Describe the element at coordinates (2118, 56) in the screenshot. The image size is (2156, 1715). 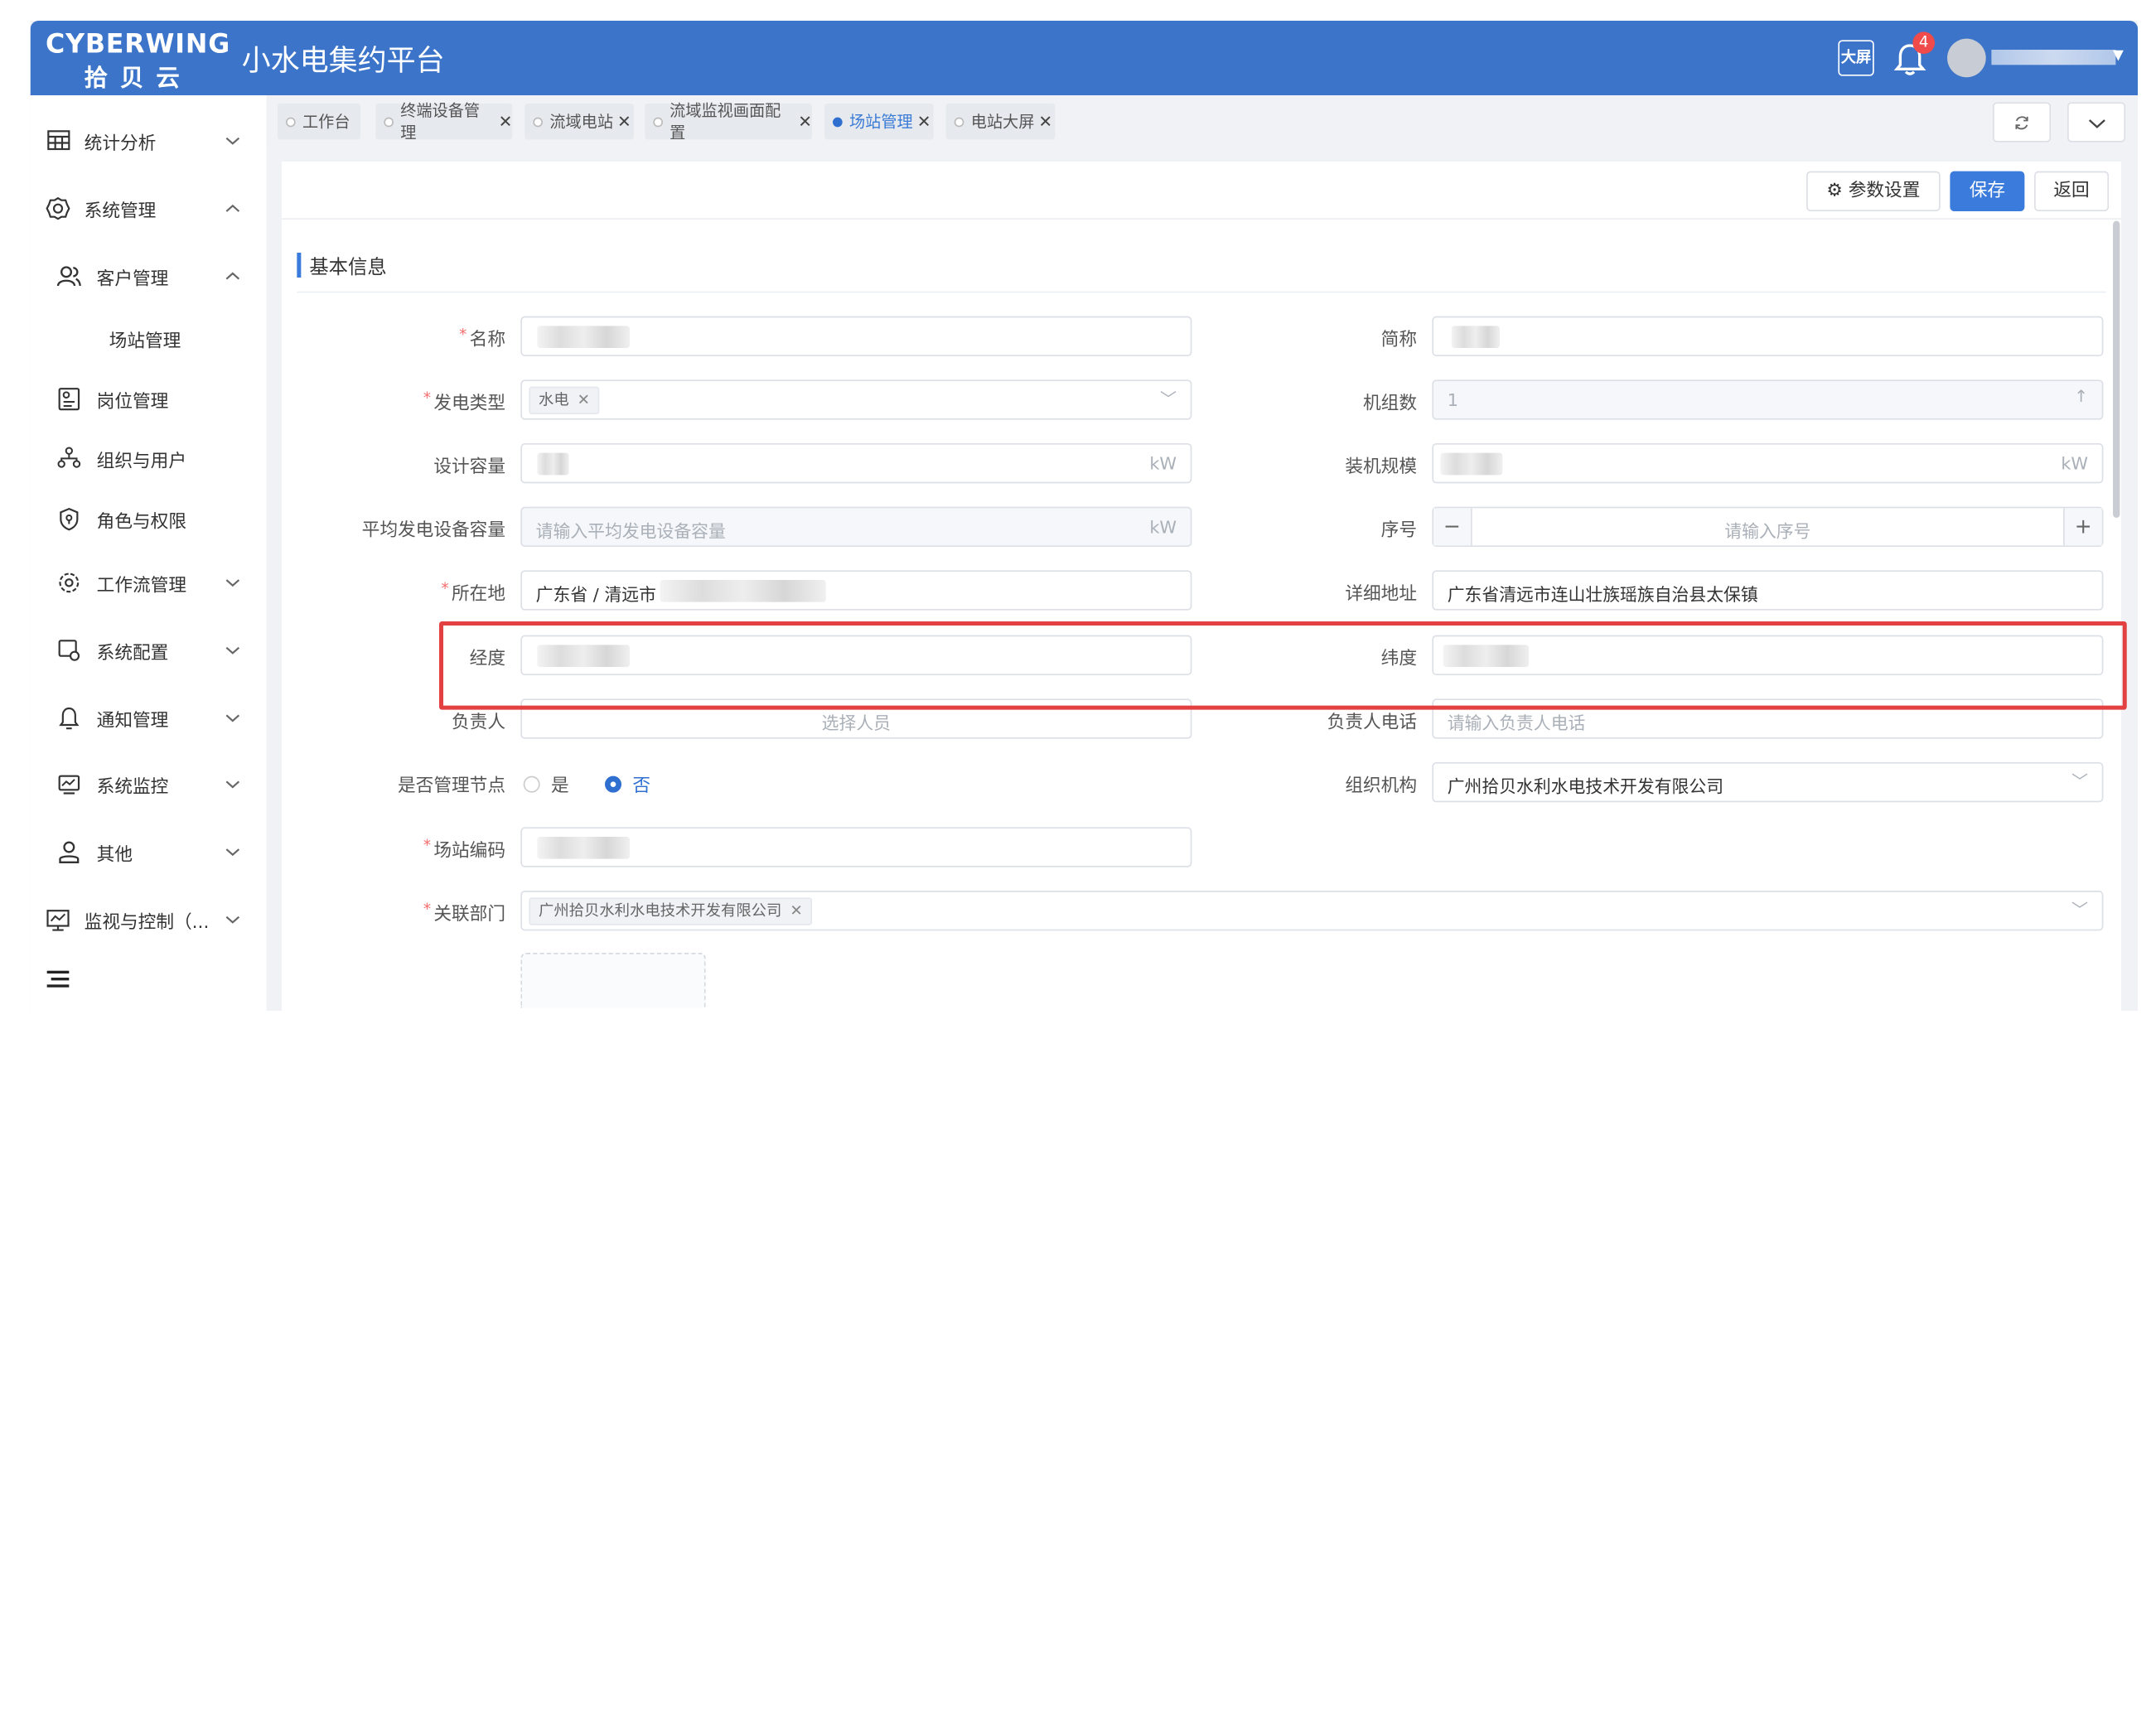
I see `user-menu-caret-icon: ▼` at that location.